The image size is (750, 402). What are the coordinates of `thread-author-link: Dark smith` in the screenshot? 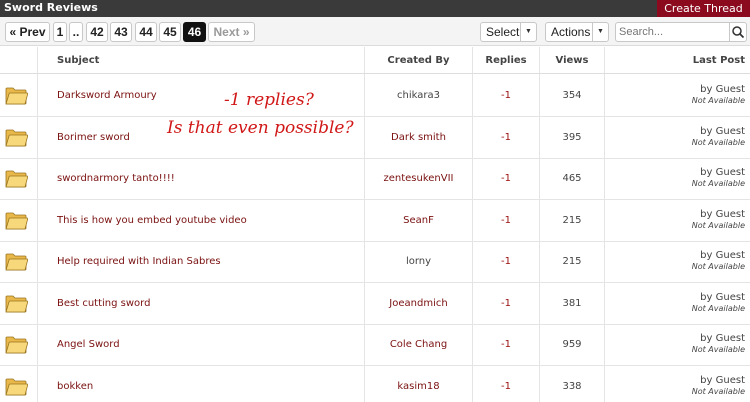 It's located at (418, 137).